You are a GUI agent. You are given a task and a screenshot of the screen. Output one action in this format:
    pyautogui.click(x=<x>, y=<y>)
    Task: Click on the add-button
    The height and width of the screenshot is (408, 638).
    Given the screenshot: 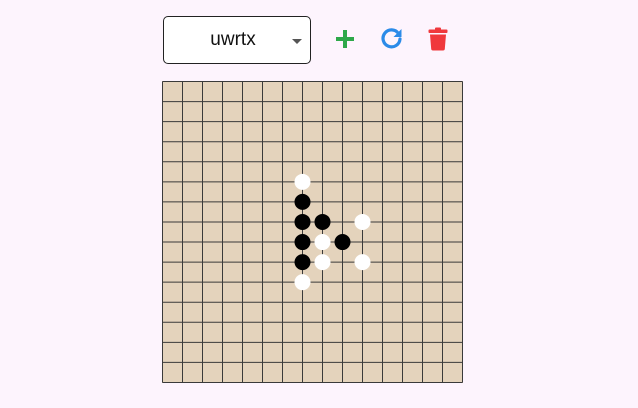 What is the action you would take?
    pyautogui.click(x=345, y=39)
    